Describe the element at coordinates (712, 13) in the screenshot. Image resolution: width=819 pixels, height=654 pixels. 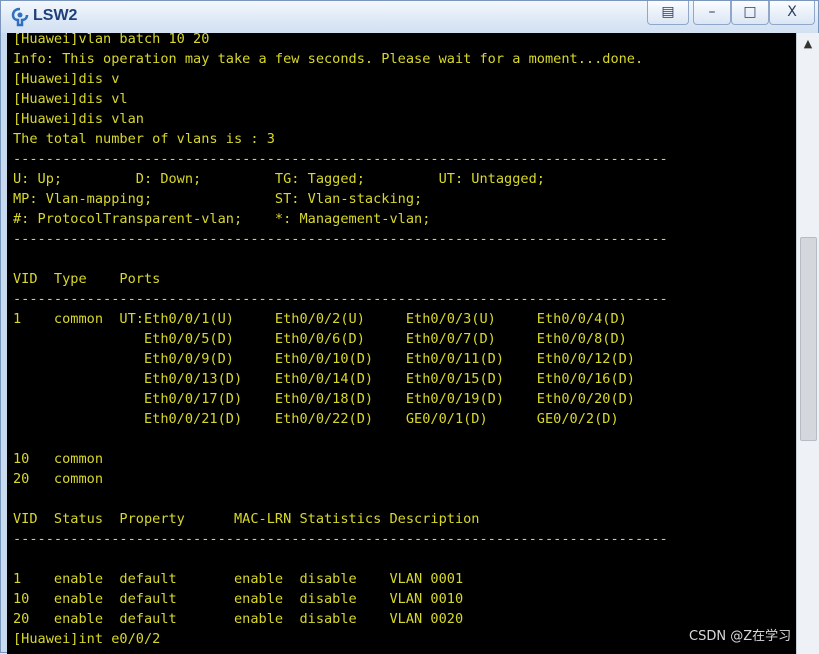
I see `minimize-button: –` at that location.